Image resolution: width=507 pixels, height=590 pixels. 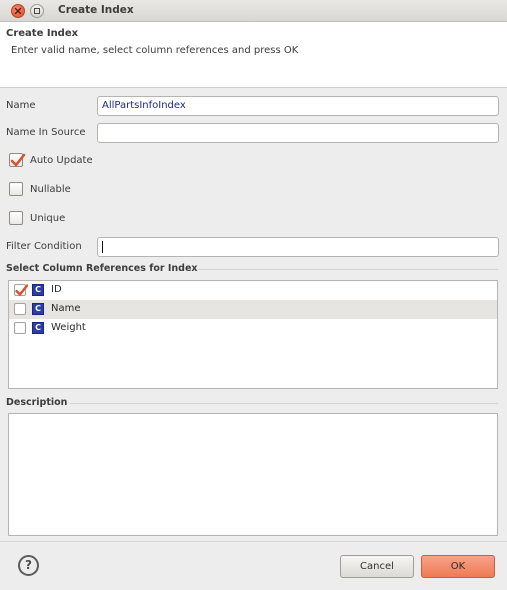 What do you see at coordinates (42, 33) in the screenshot?
I see `dialog-header-title: Create Index` at bounding box center [42, 33].